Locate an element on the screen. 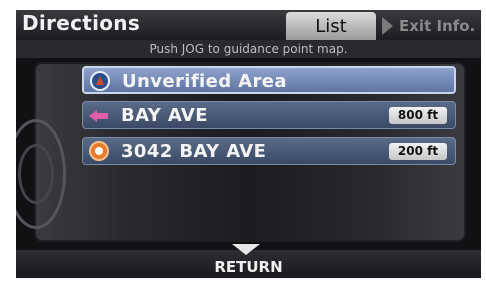 The width and height of the screenshot is (486, 282). list-item: 3042 BAY AVE 200 ft is located at coordinates (269, 151).